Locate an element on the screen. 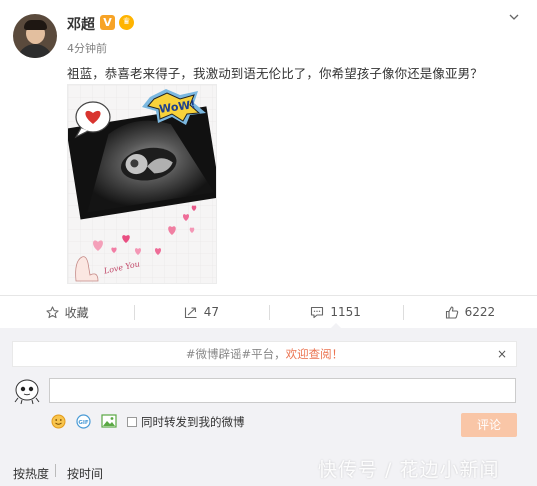  svg-text: GIF is located at coordinates (83, 423).